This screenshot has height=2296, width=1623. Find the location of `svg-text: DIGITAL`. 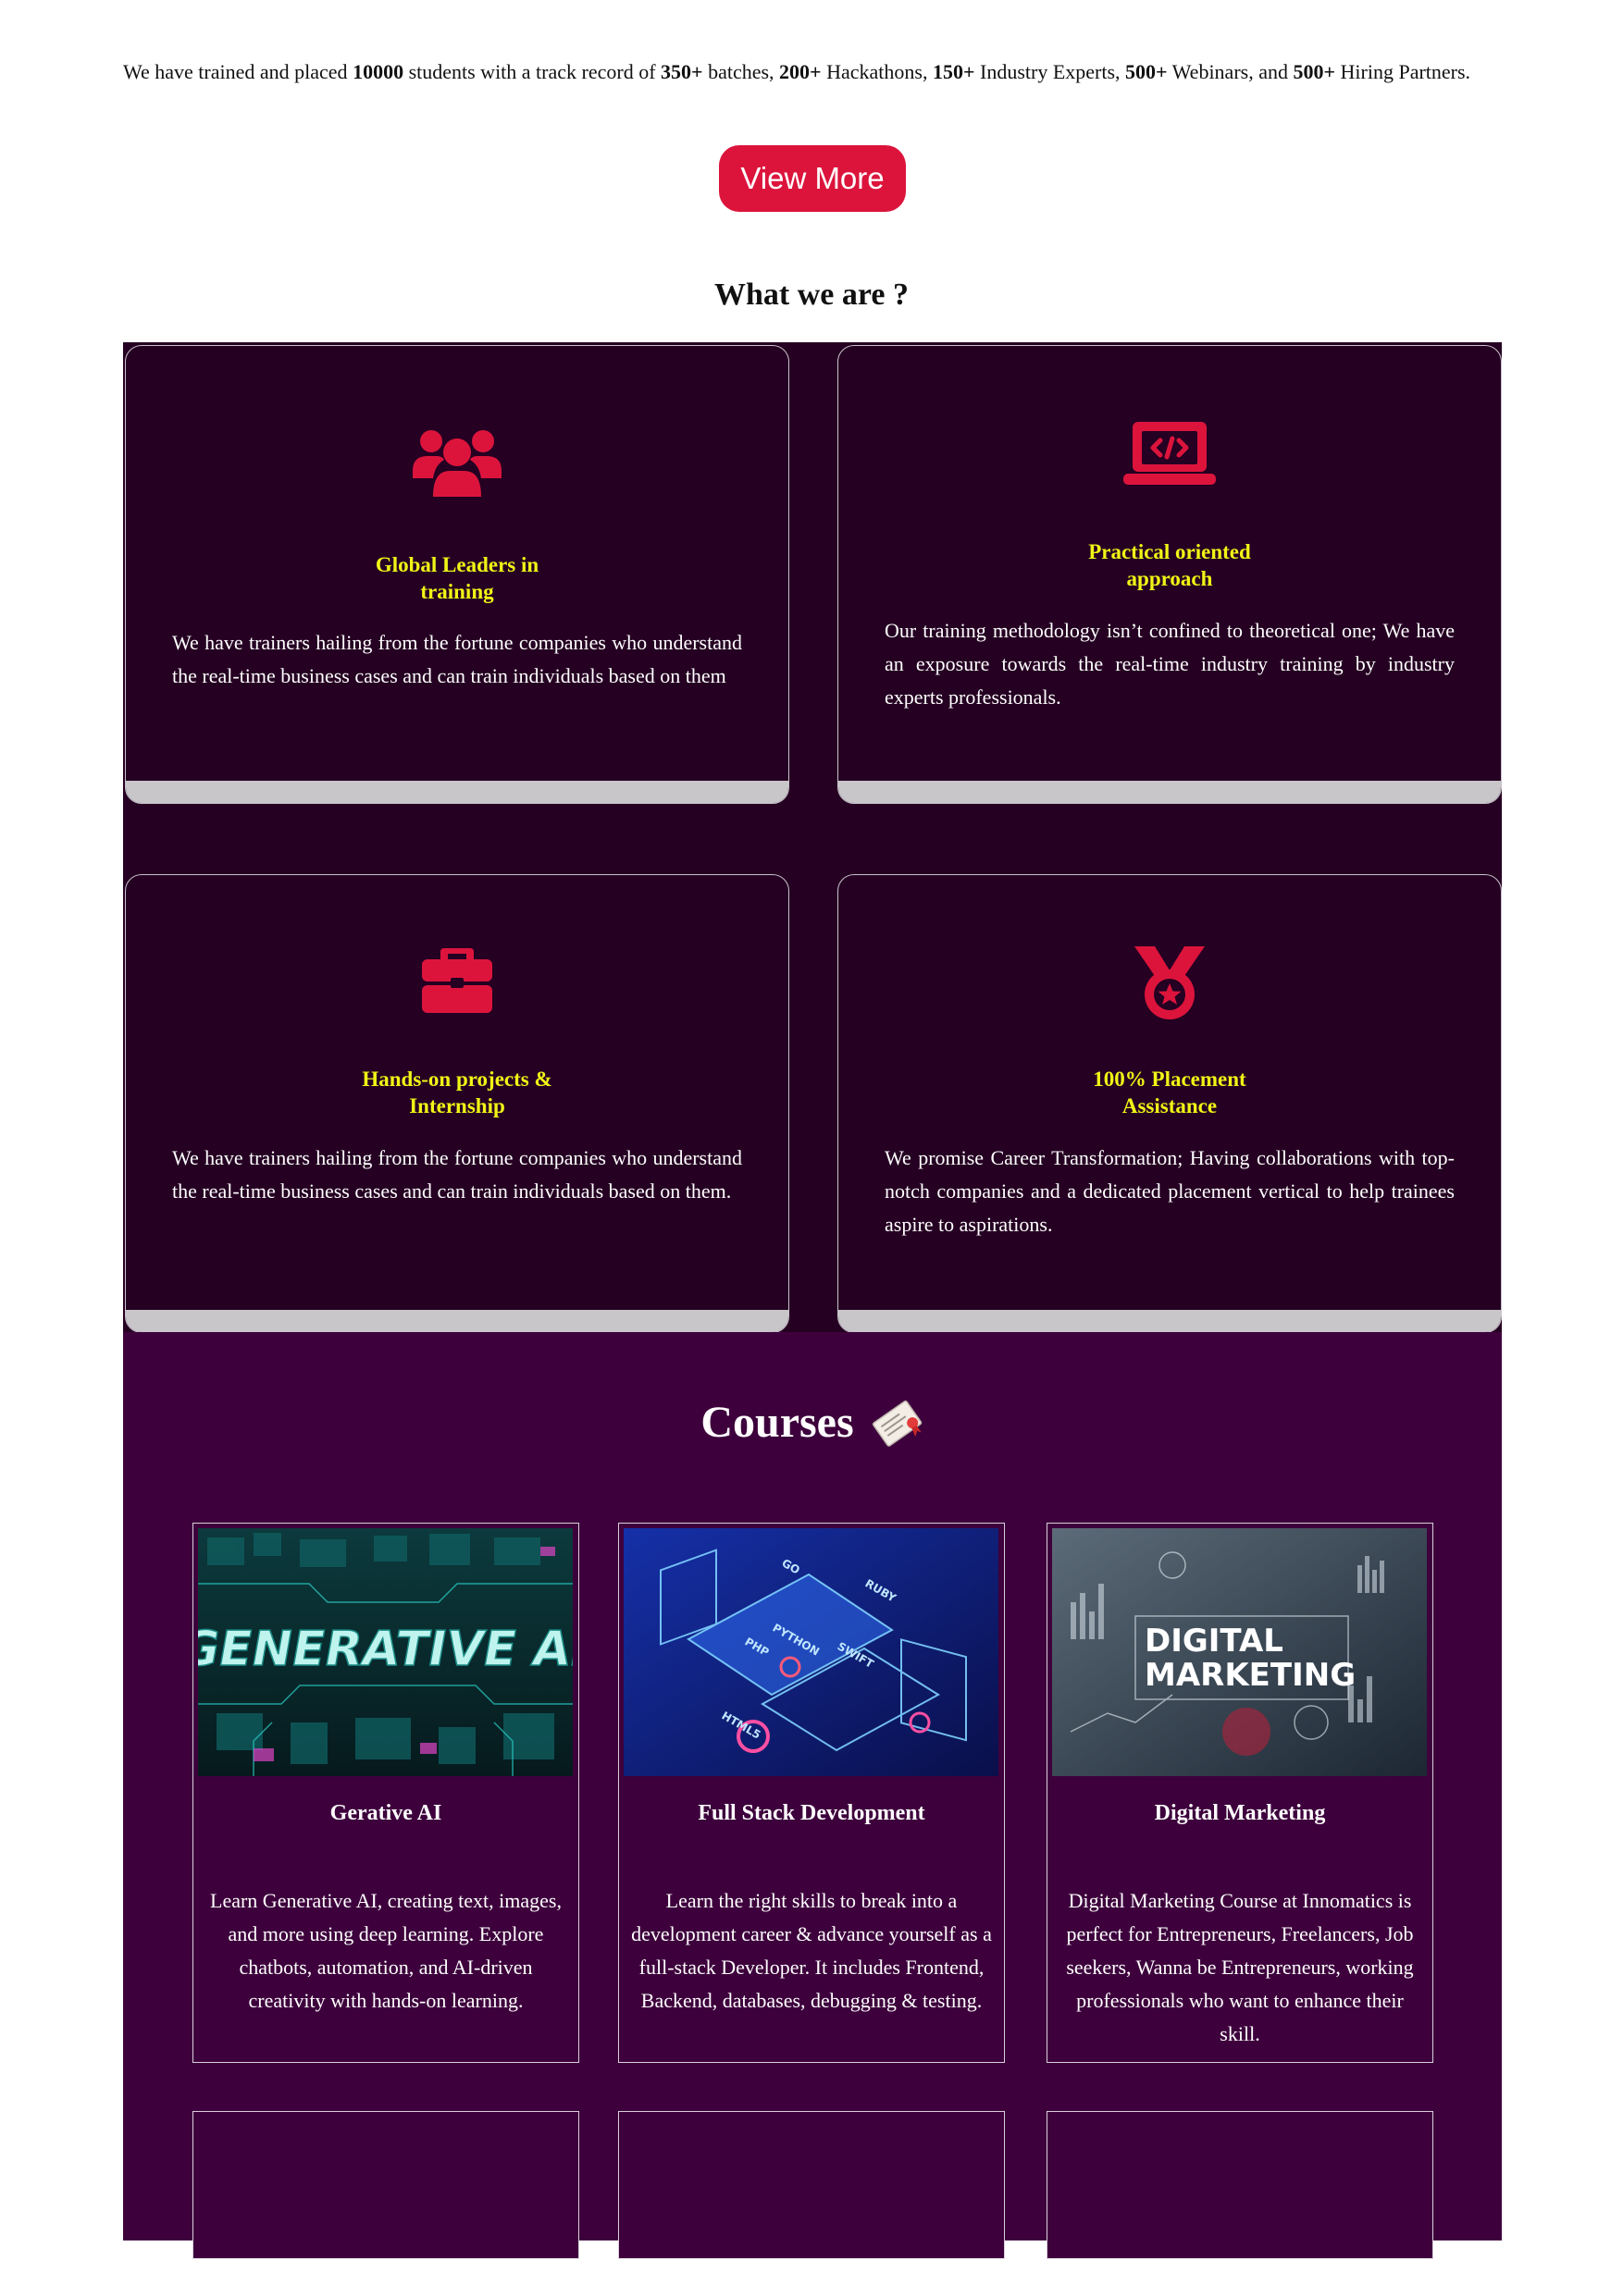

svg-text: DIGITAL is located at coordinates (1214, 1641).